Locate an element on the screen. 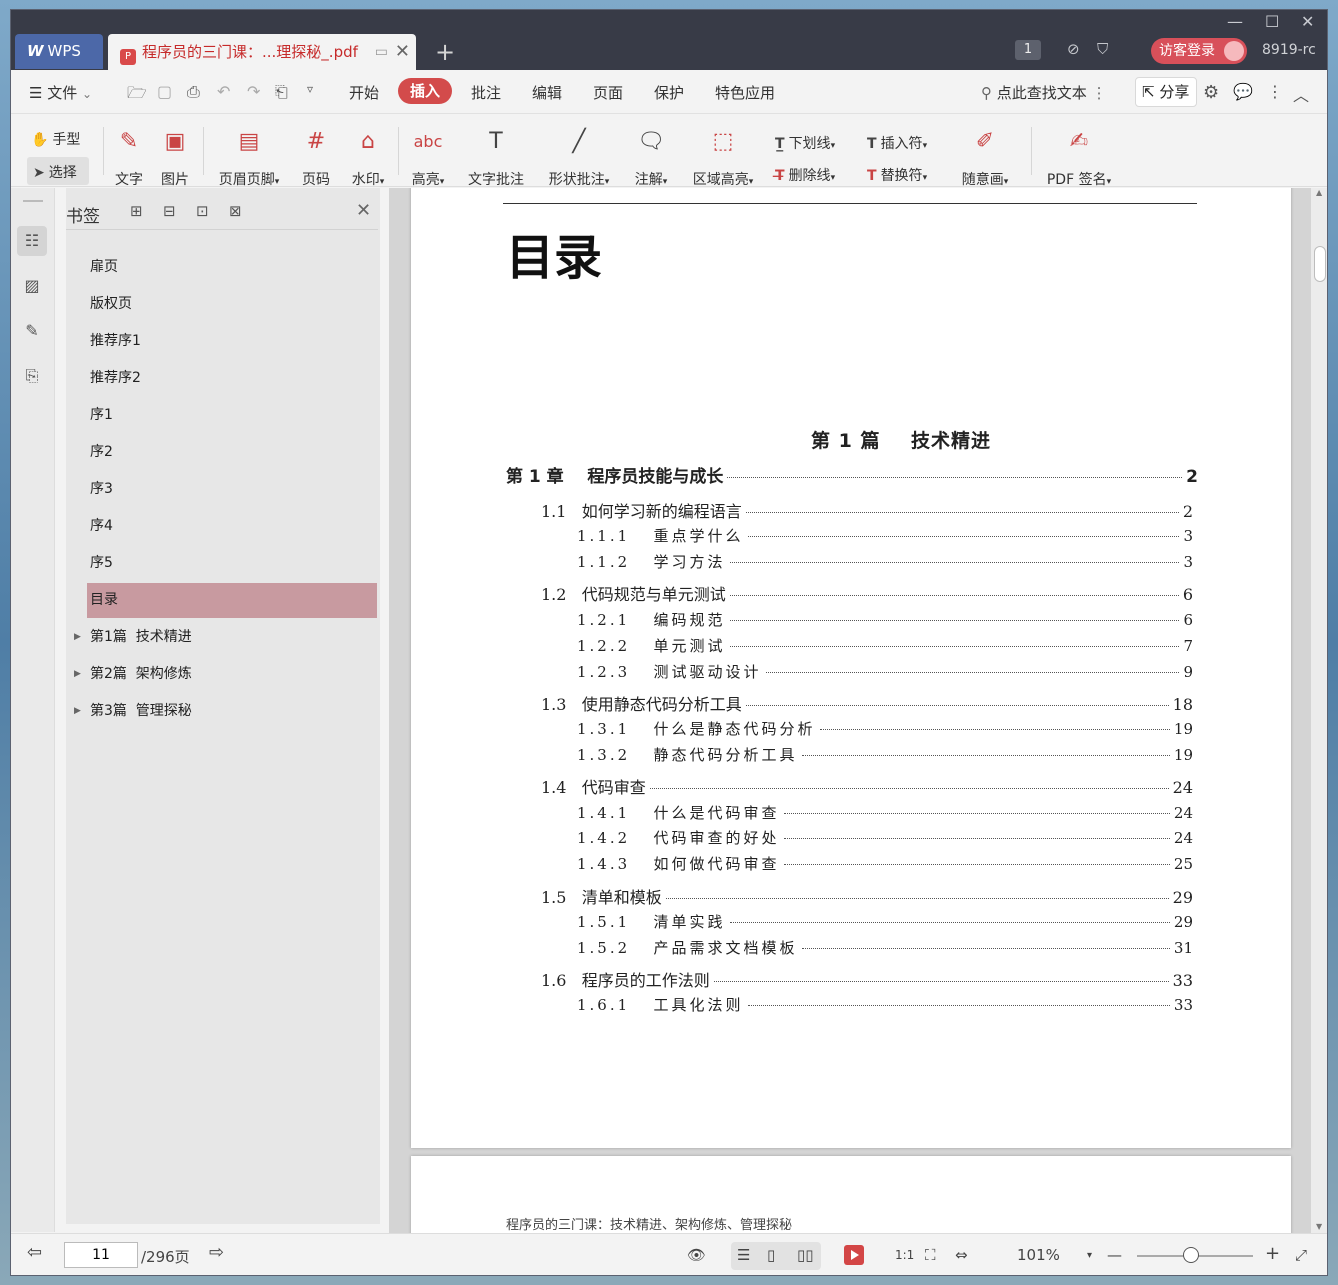 The image size is (1338, 1285). save-icon: ▢ is located at coordinates (164, 91).